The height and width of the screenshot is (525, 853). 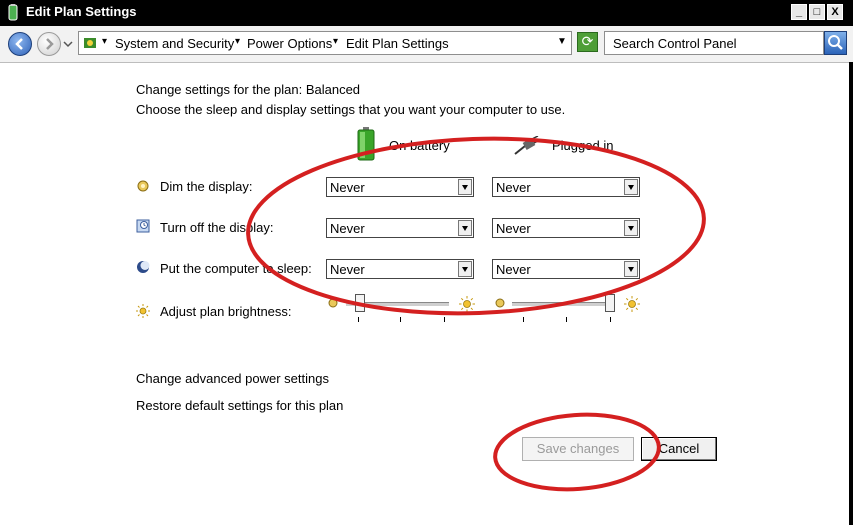 What do you see at coordinates (675, 43) in the screenshot?
I see `search-placeholder: Search Control Panel` at bounding box center [675, 43].